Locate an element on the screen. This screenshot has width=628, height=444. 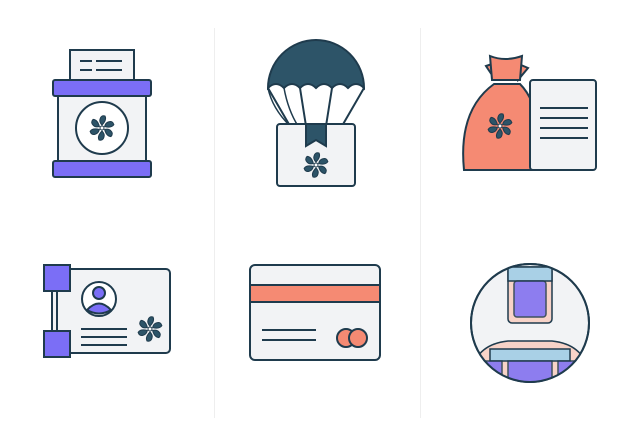
user-avatar-icon is located at coordinates (530, 325).